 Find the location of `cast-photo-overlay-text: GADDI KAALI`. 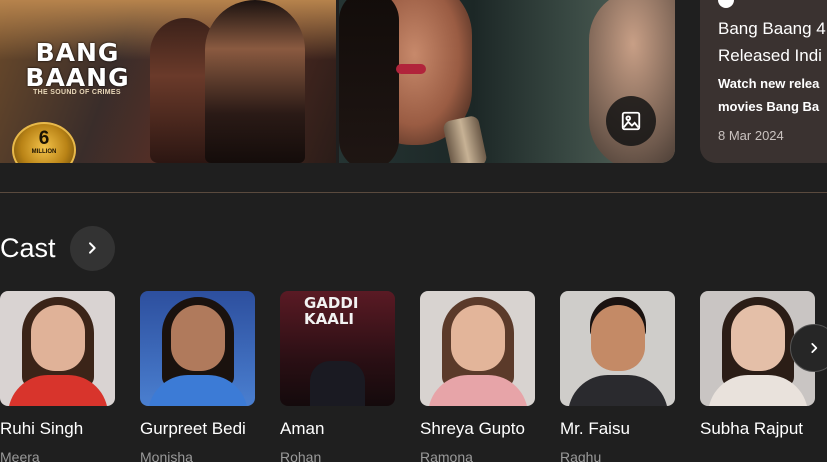

cast-photo-overlay-text: GADDI KAALI is located at coordinates (331, 311).